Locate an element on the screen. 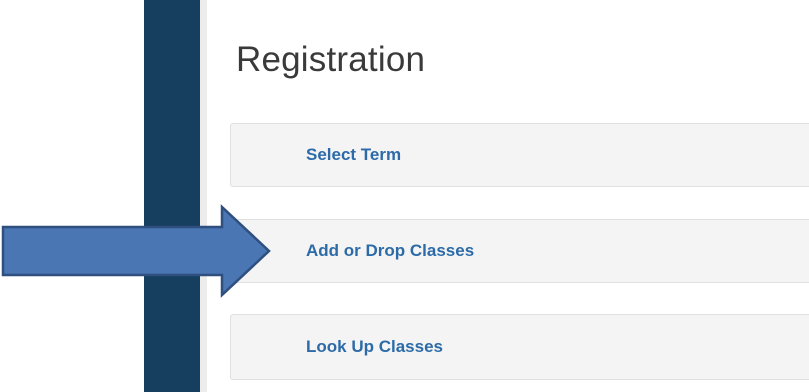 This screenshot has width=809, height=392. arrow-right-icon is located at coordinates (136, 251).